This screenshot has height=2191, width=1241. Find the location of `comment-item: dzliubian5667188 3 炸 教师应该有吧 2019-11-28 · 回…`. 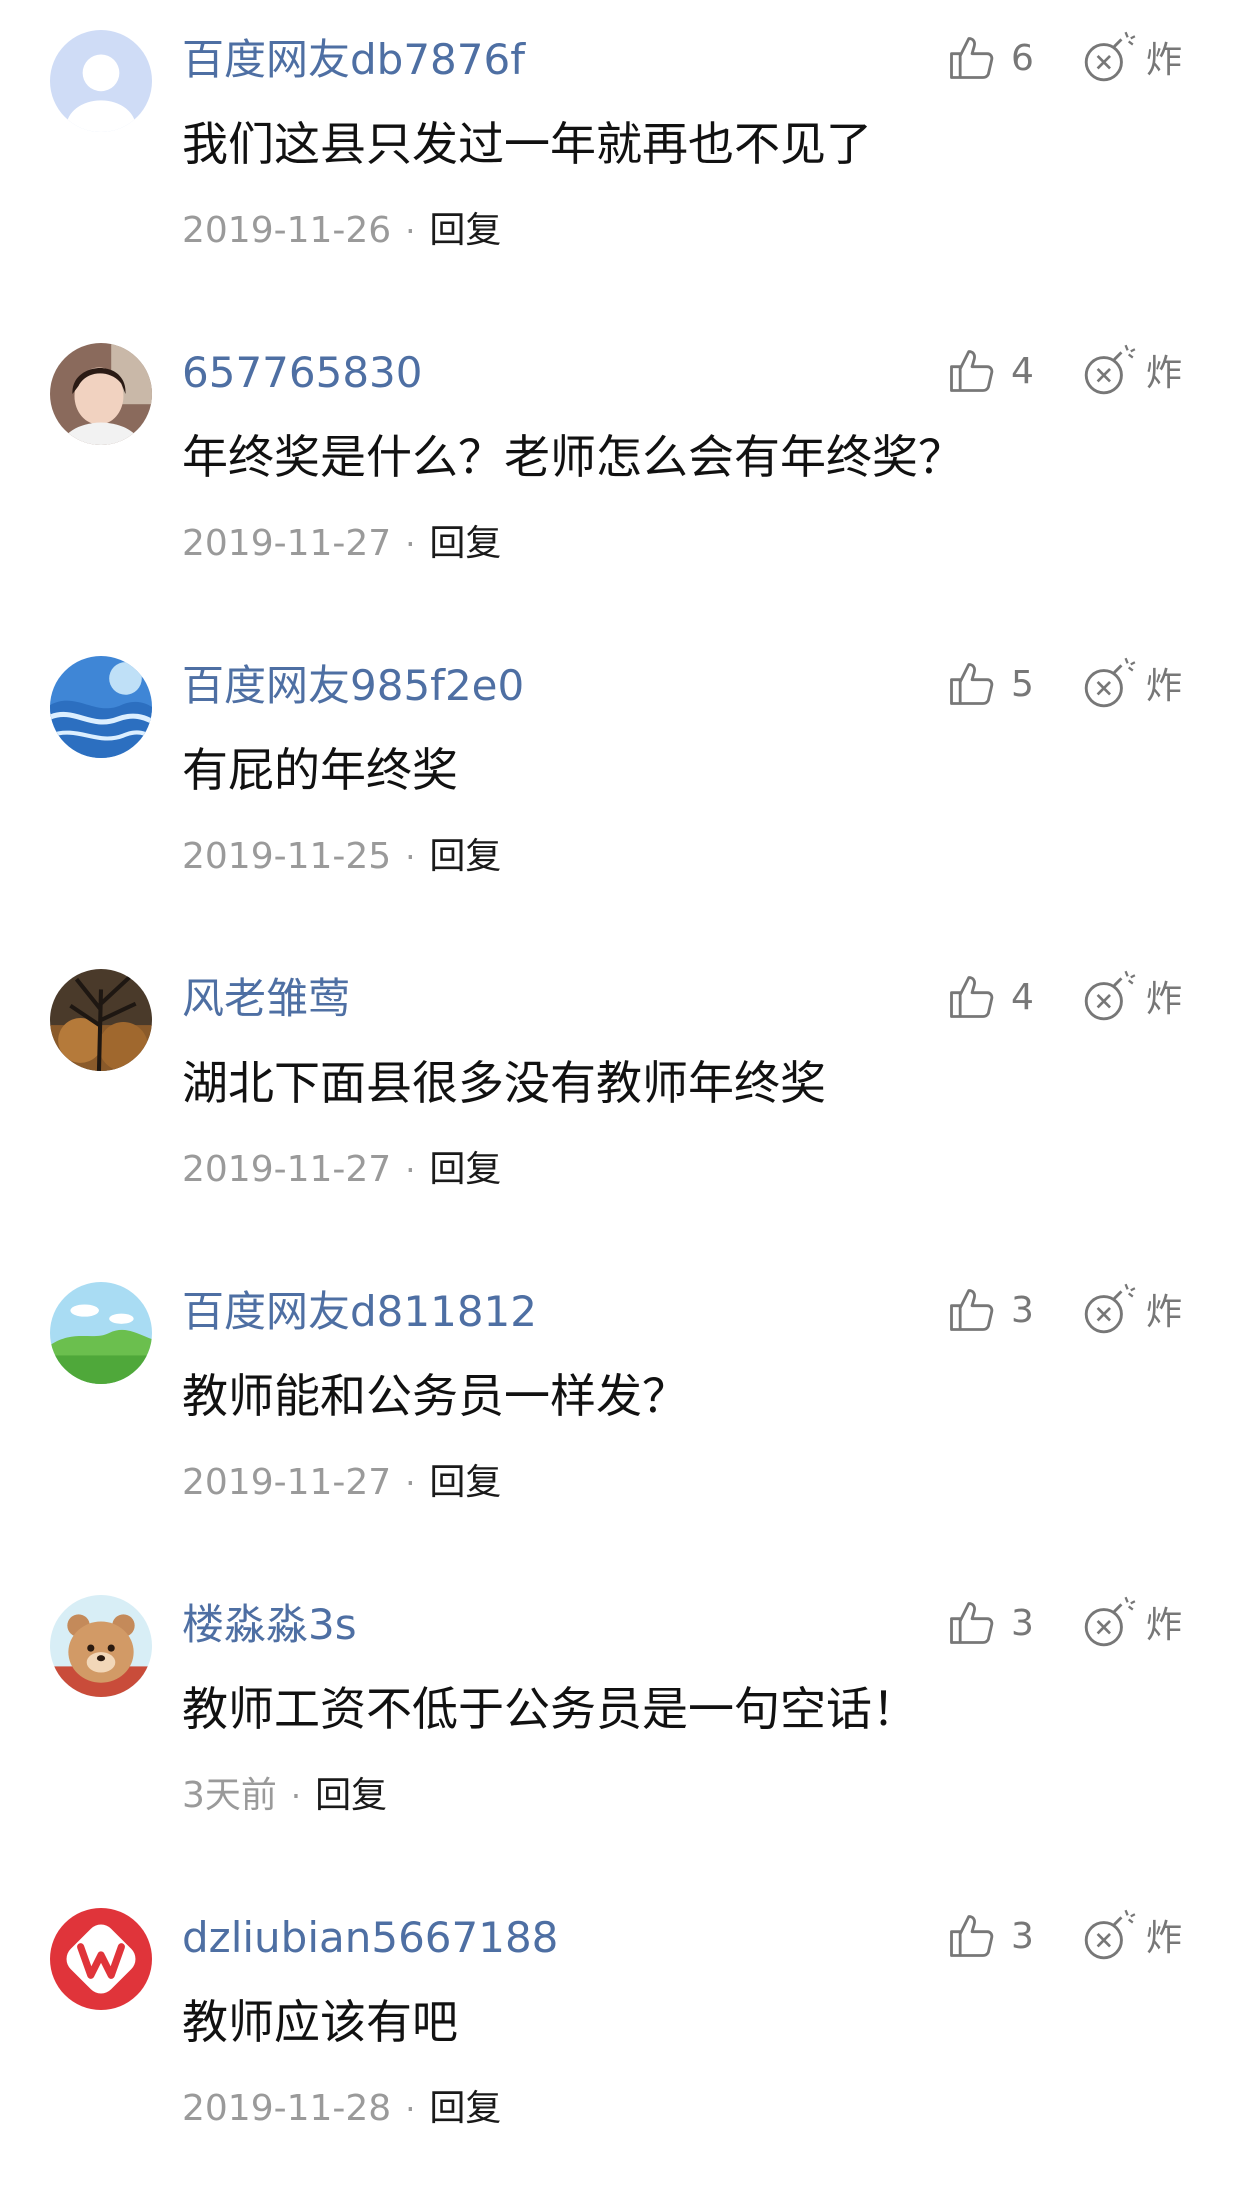

comment-item: dzliubian5667188 3 炸 教师应该有吧 2019-11-28 · 回… is located at coordinates (620, 2034).